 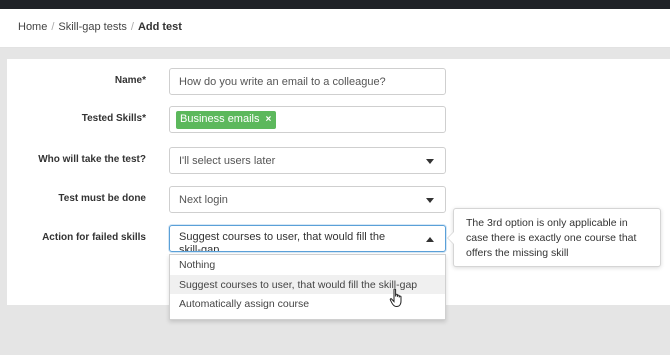 What do you see at coordinates (92, 159) in the screenshot?
I see `who-takes-label: Who will take the test?` at bounding box center [92, 159].